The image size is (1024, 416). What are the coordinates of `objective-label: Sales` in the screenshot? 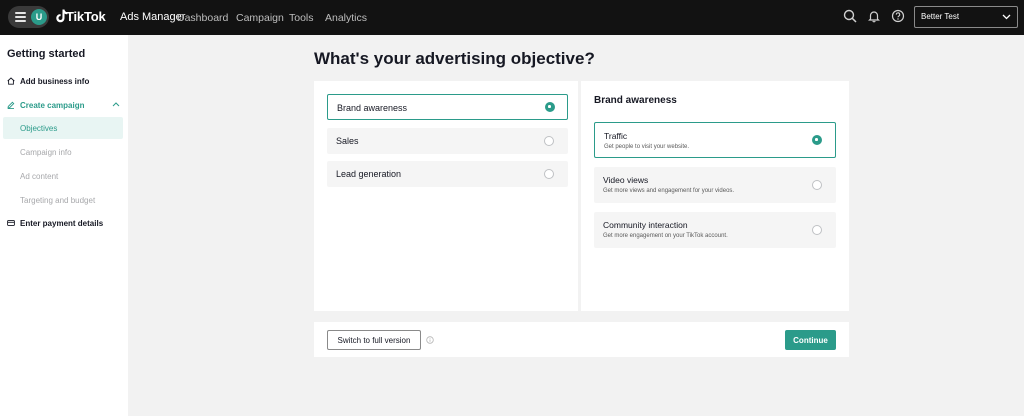 It's located at (347, 141).